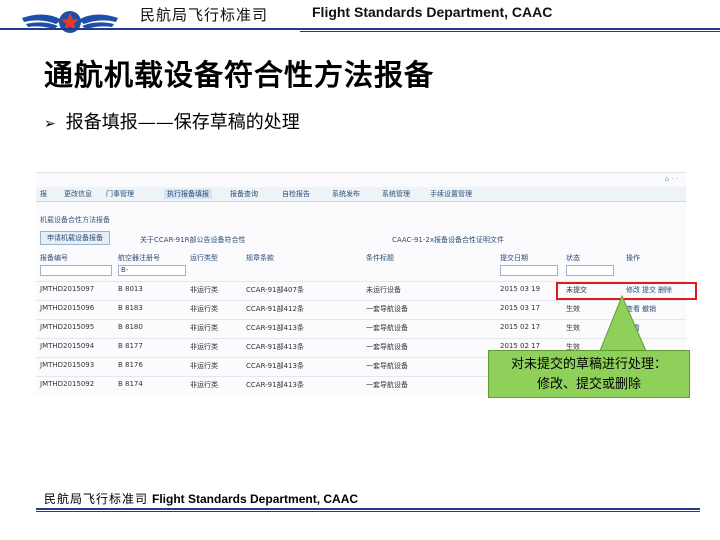 Image resolution: width=720 pixels, height=540 pixels. I want to click on nav-item: 手续设置管理, so click(451, 194).